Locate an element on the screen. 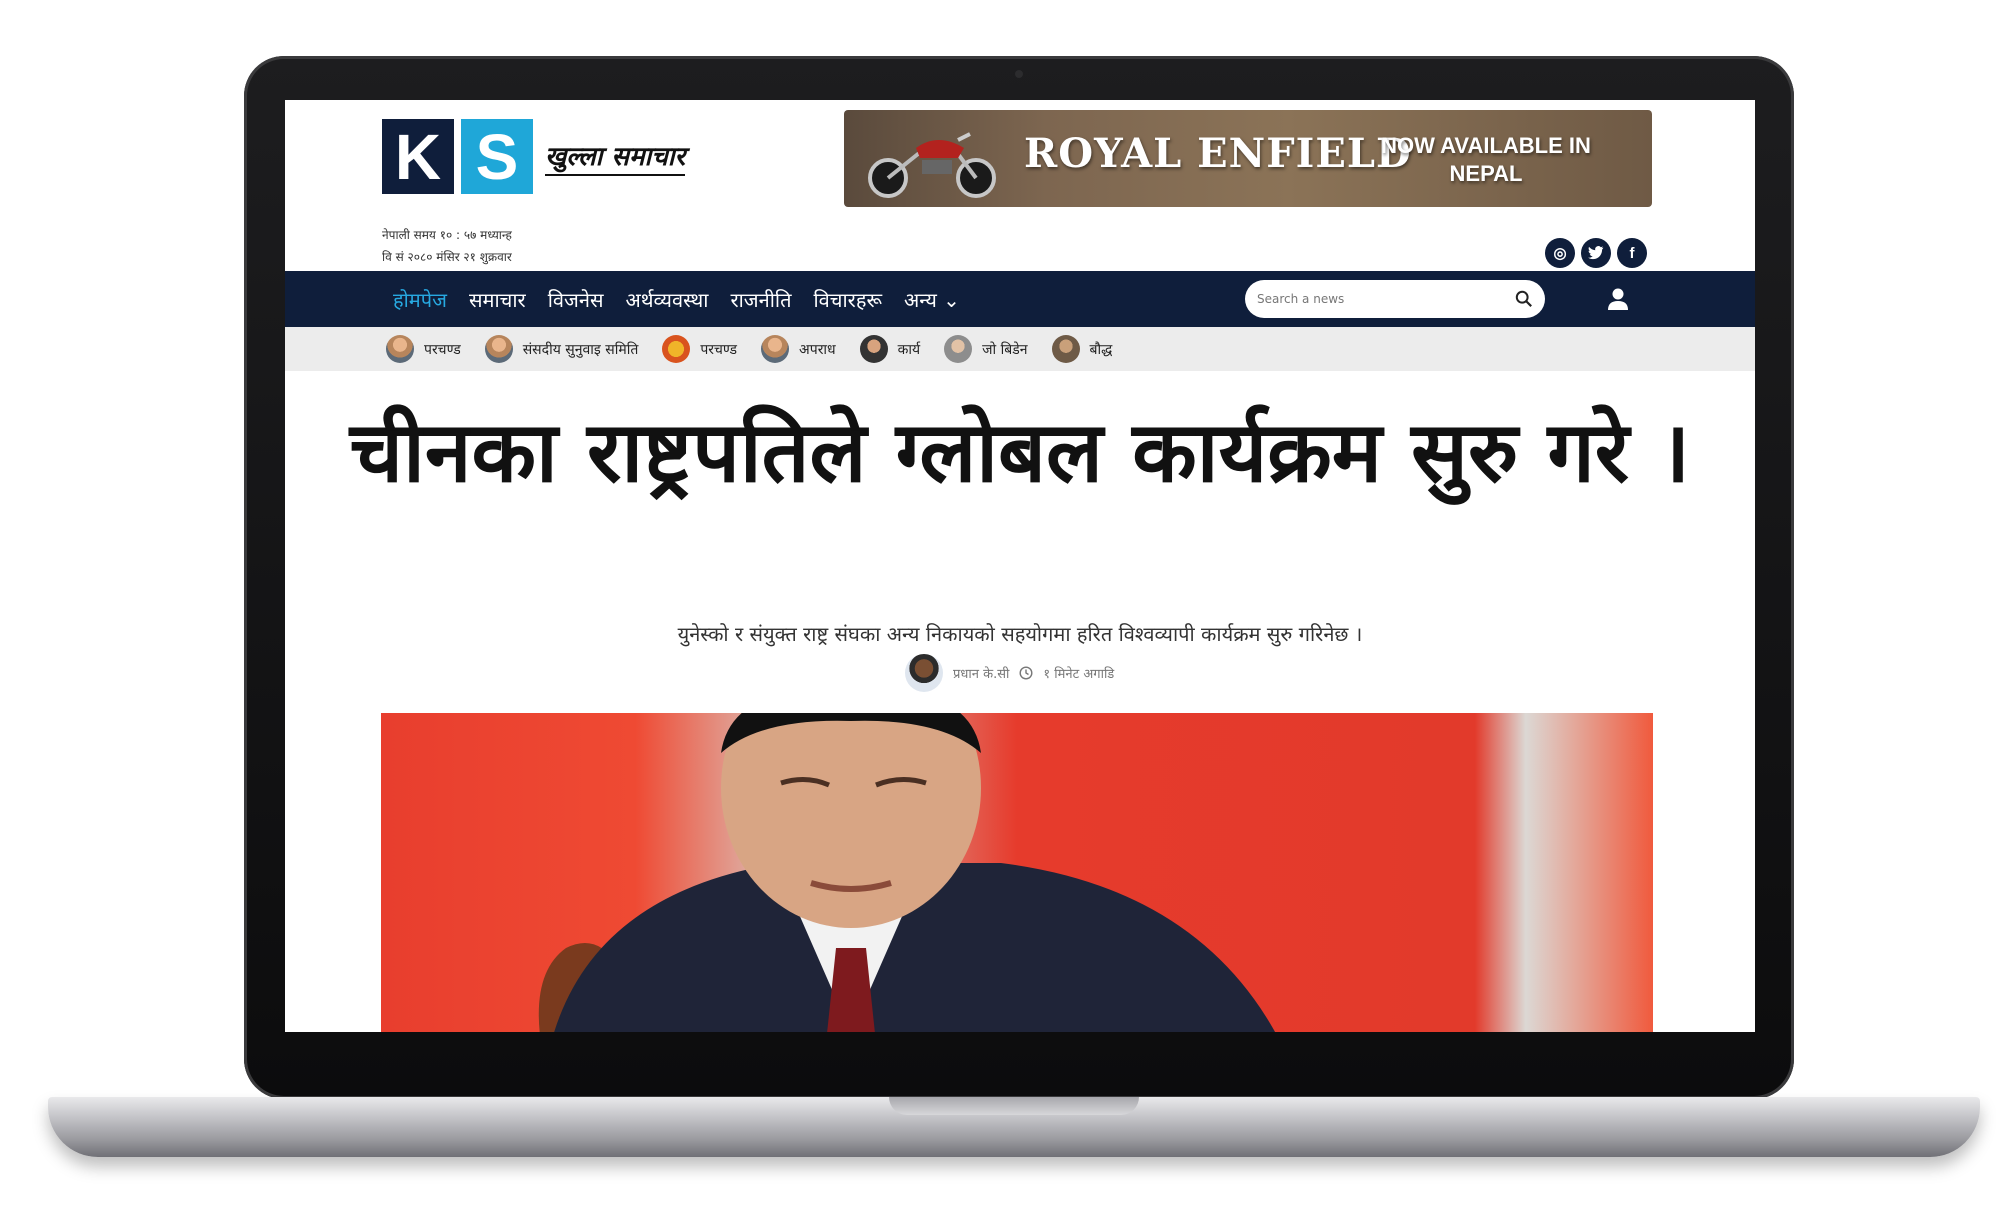 Image resolution: width=2000 pixels, height=1214 pixels. nepali-time: नेपाली समय १० : ५७ मध्यान्ह is located at coordinates (447, 235).